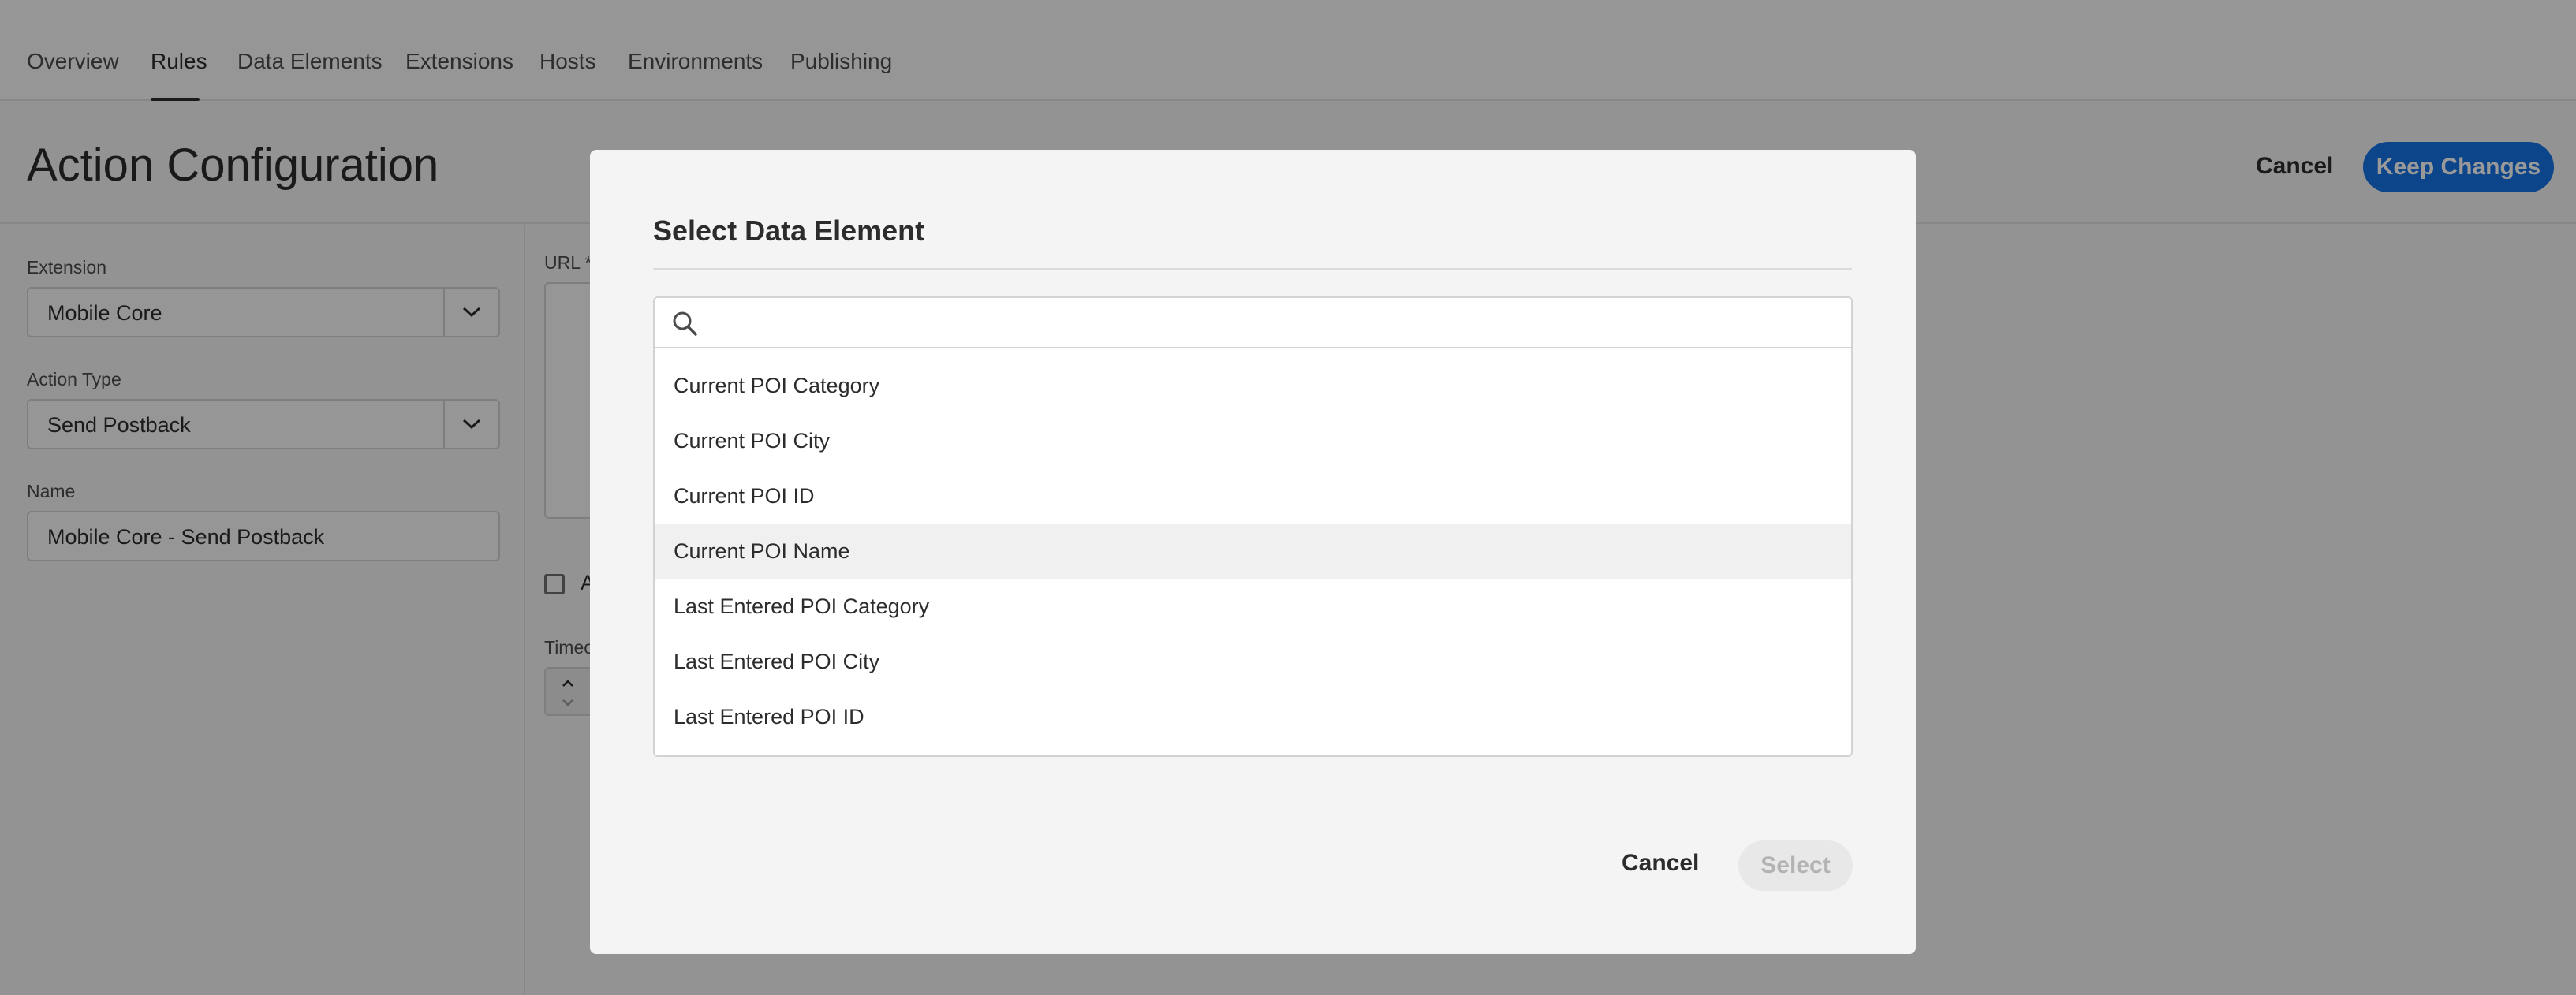  I want to click on dialog-cancel-button: Cancel, so click(1660, 863).